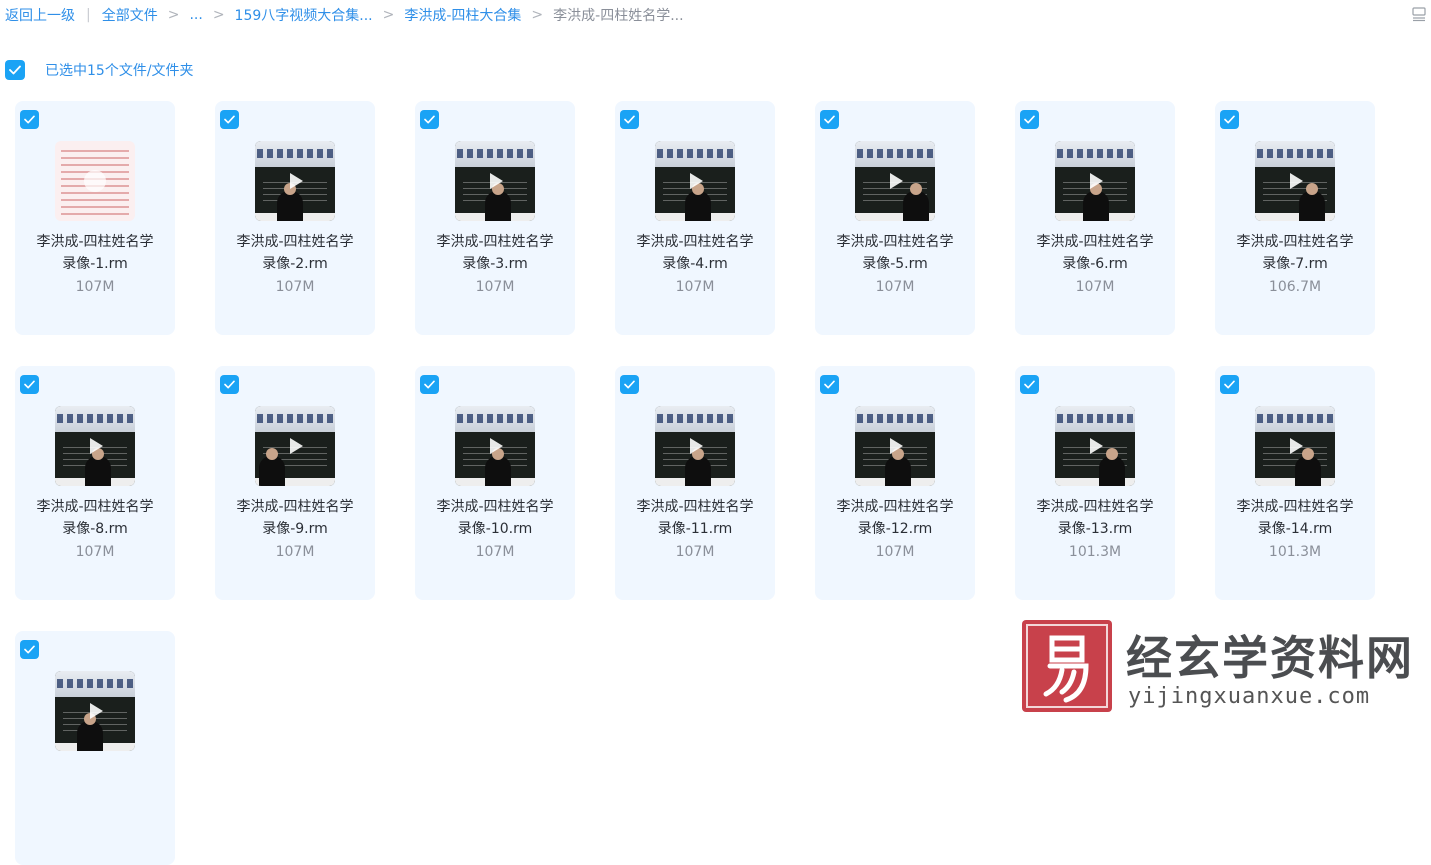 The height and width of the screenshot is (865, 1431). I want to click on file-card: 李洪成-四柱姓名学 录像-6.rm 107M, so click(1095, 218).